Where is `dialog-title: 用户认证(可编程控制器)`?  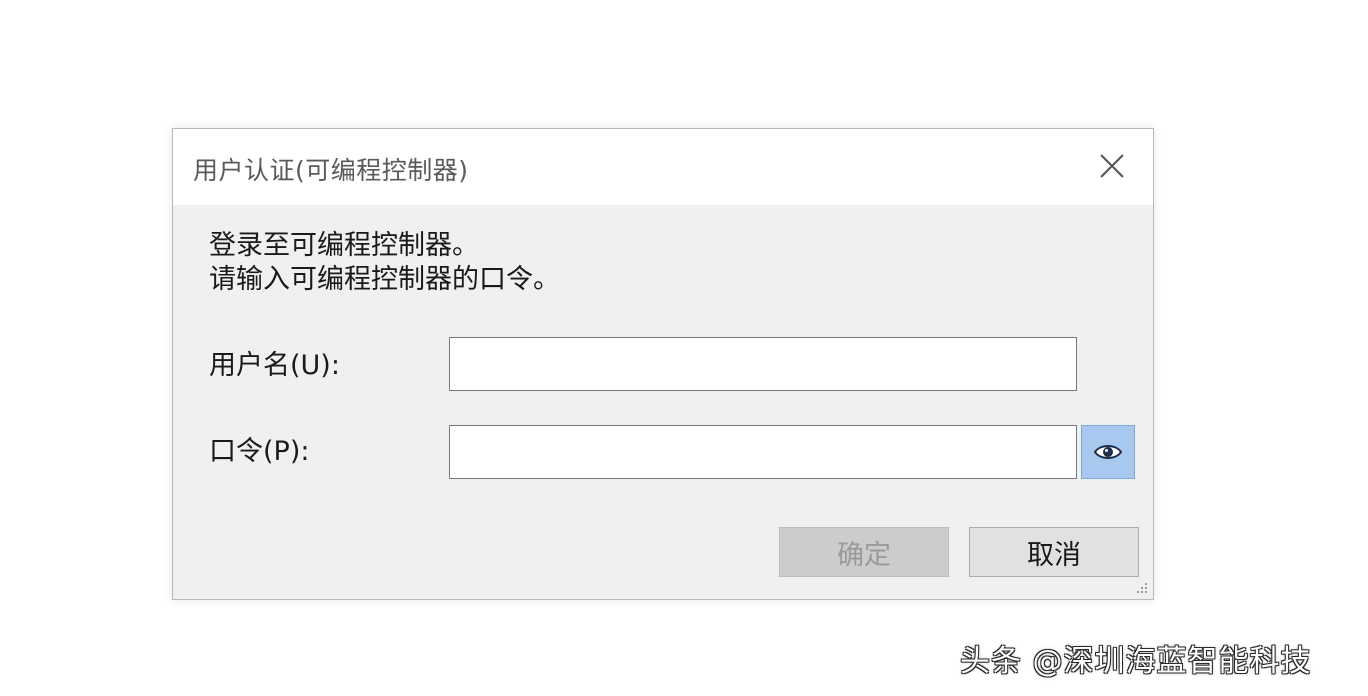
dialog-title: 用户认证(可编程控制器) is located at coordinates (331, 170).